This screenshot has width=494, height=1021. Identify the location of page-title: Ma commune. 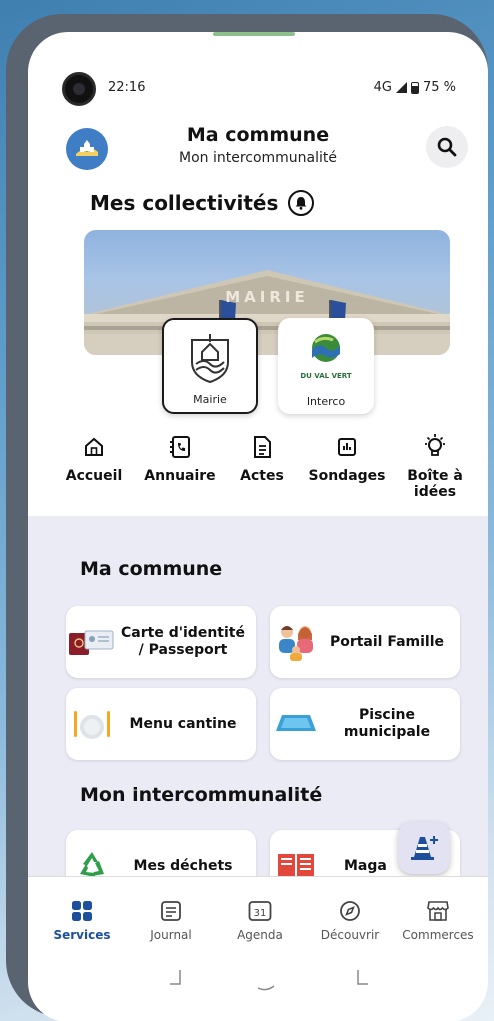
(258, 135).